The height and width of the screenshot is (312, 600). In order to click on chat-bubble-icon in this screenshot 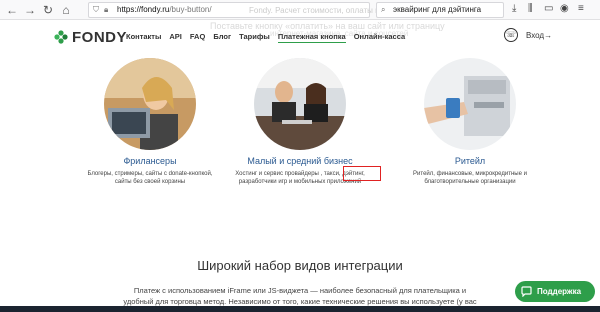, I will do `click(526, 291)`.